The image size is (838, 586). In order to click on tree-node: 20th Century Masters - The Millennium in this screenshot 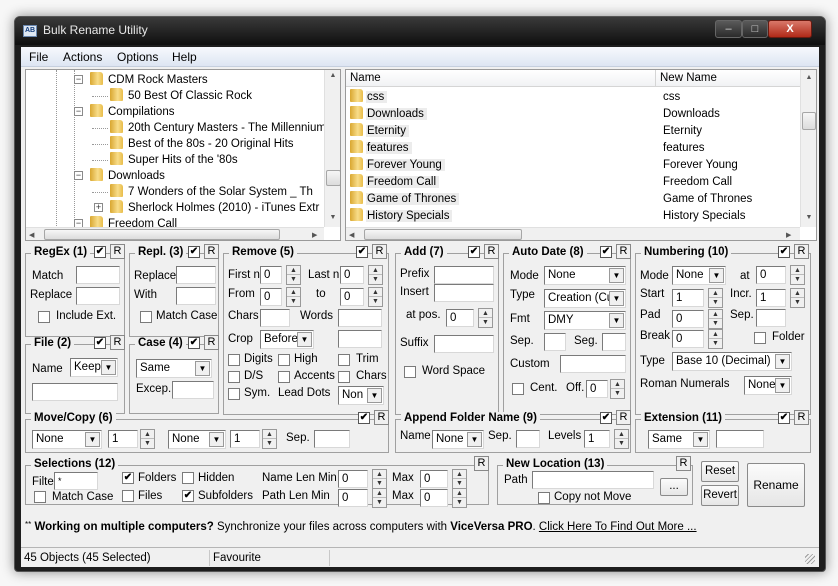, I will do `click(218, 128)`.